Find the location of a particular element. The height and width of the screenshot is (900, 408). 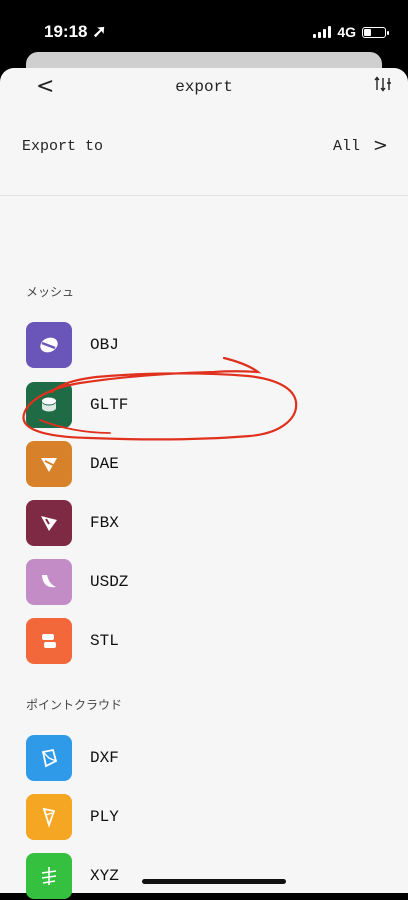

home-indicator is located at coordinates (214, 881).